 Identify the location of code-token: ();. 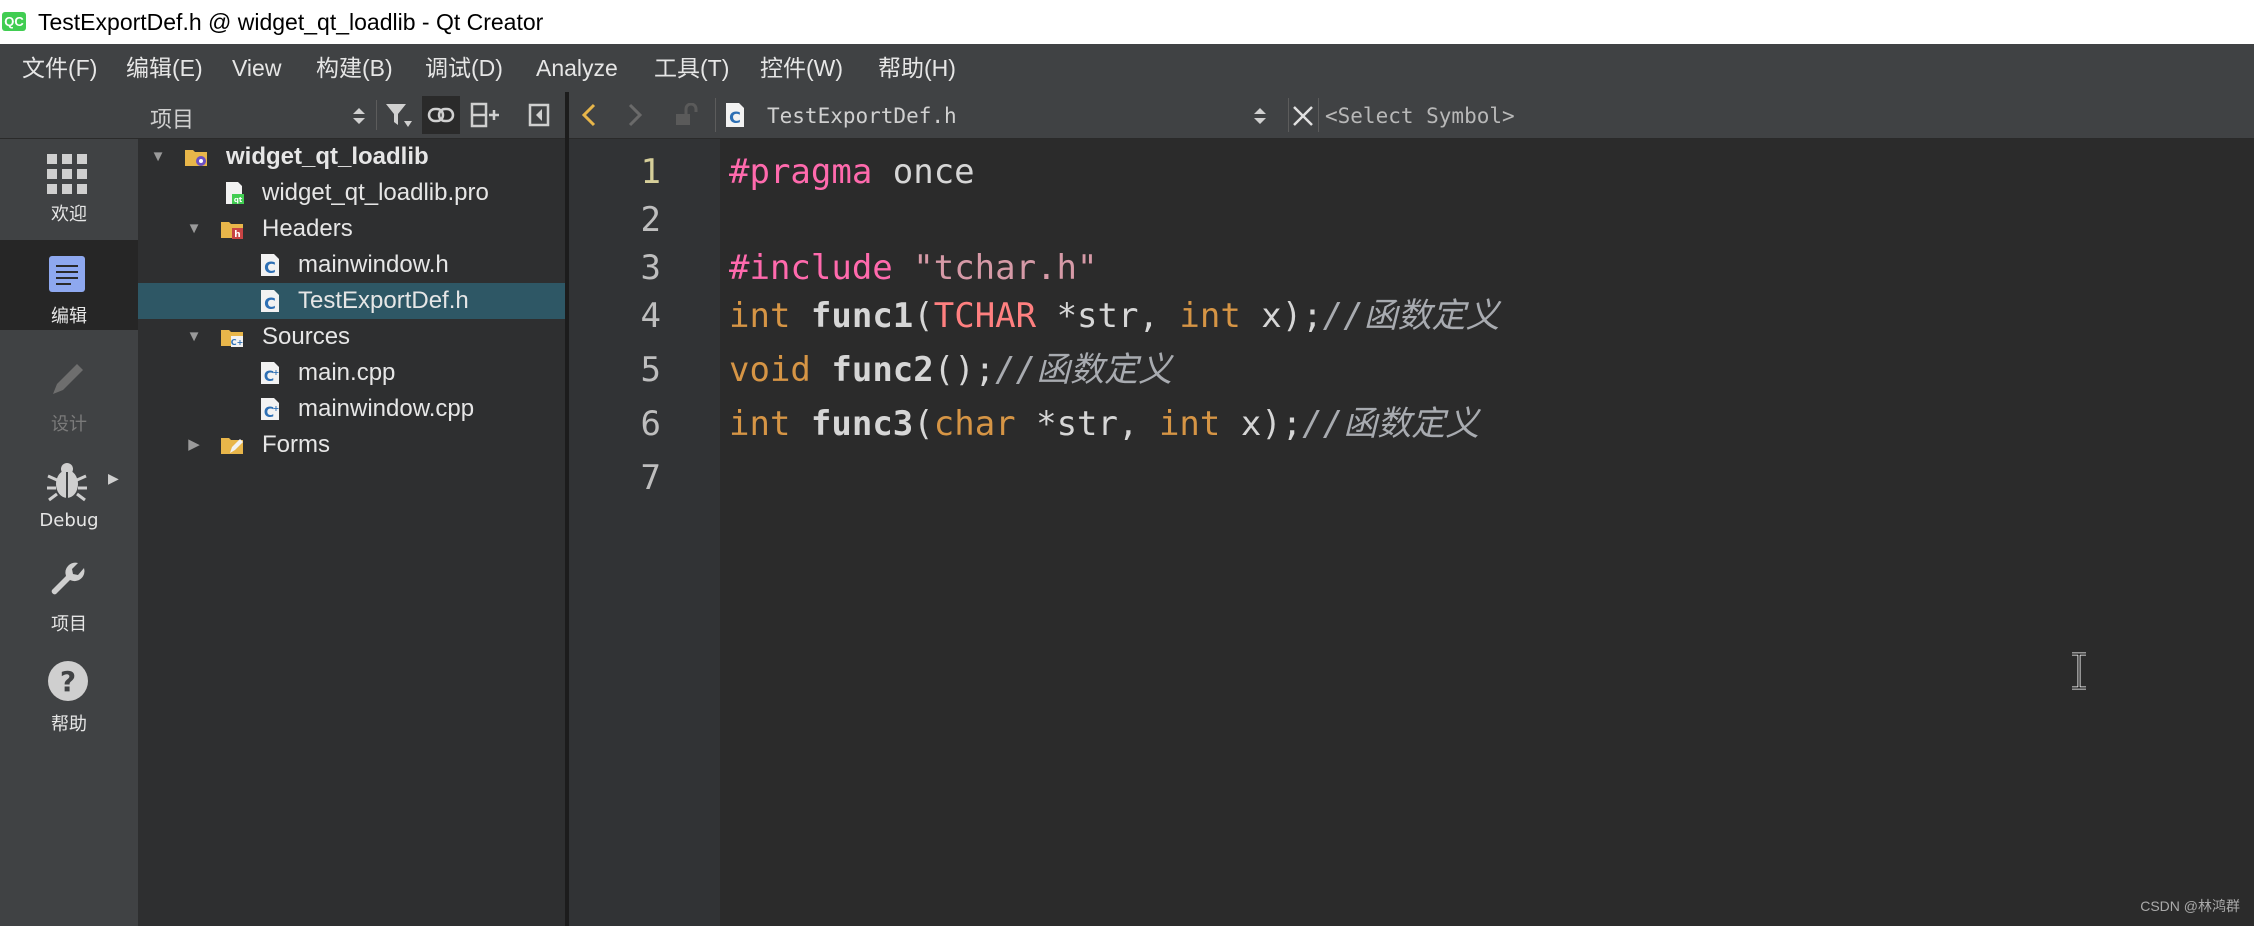
(964, 370).